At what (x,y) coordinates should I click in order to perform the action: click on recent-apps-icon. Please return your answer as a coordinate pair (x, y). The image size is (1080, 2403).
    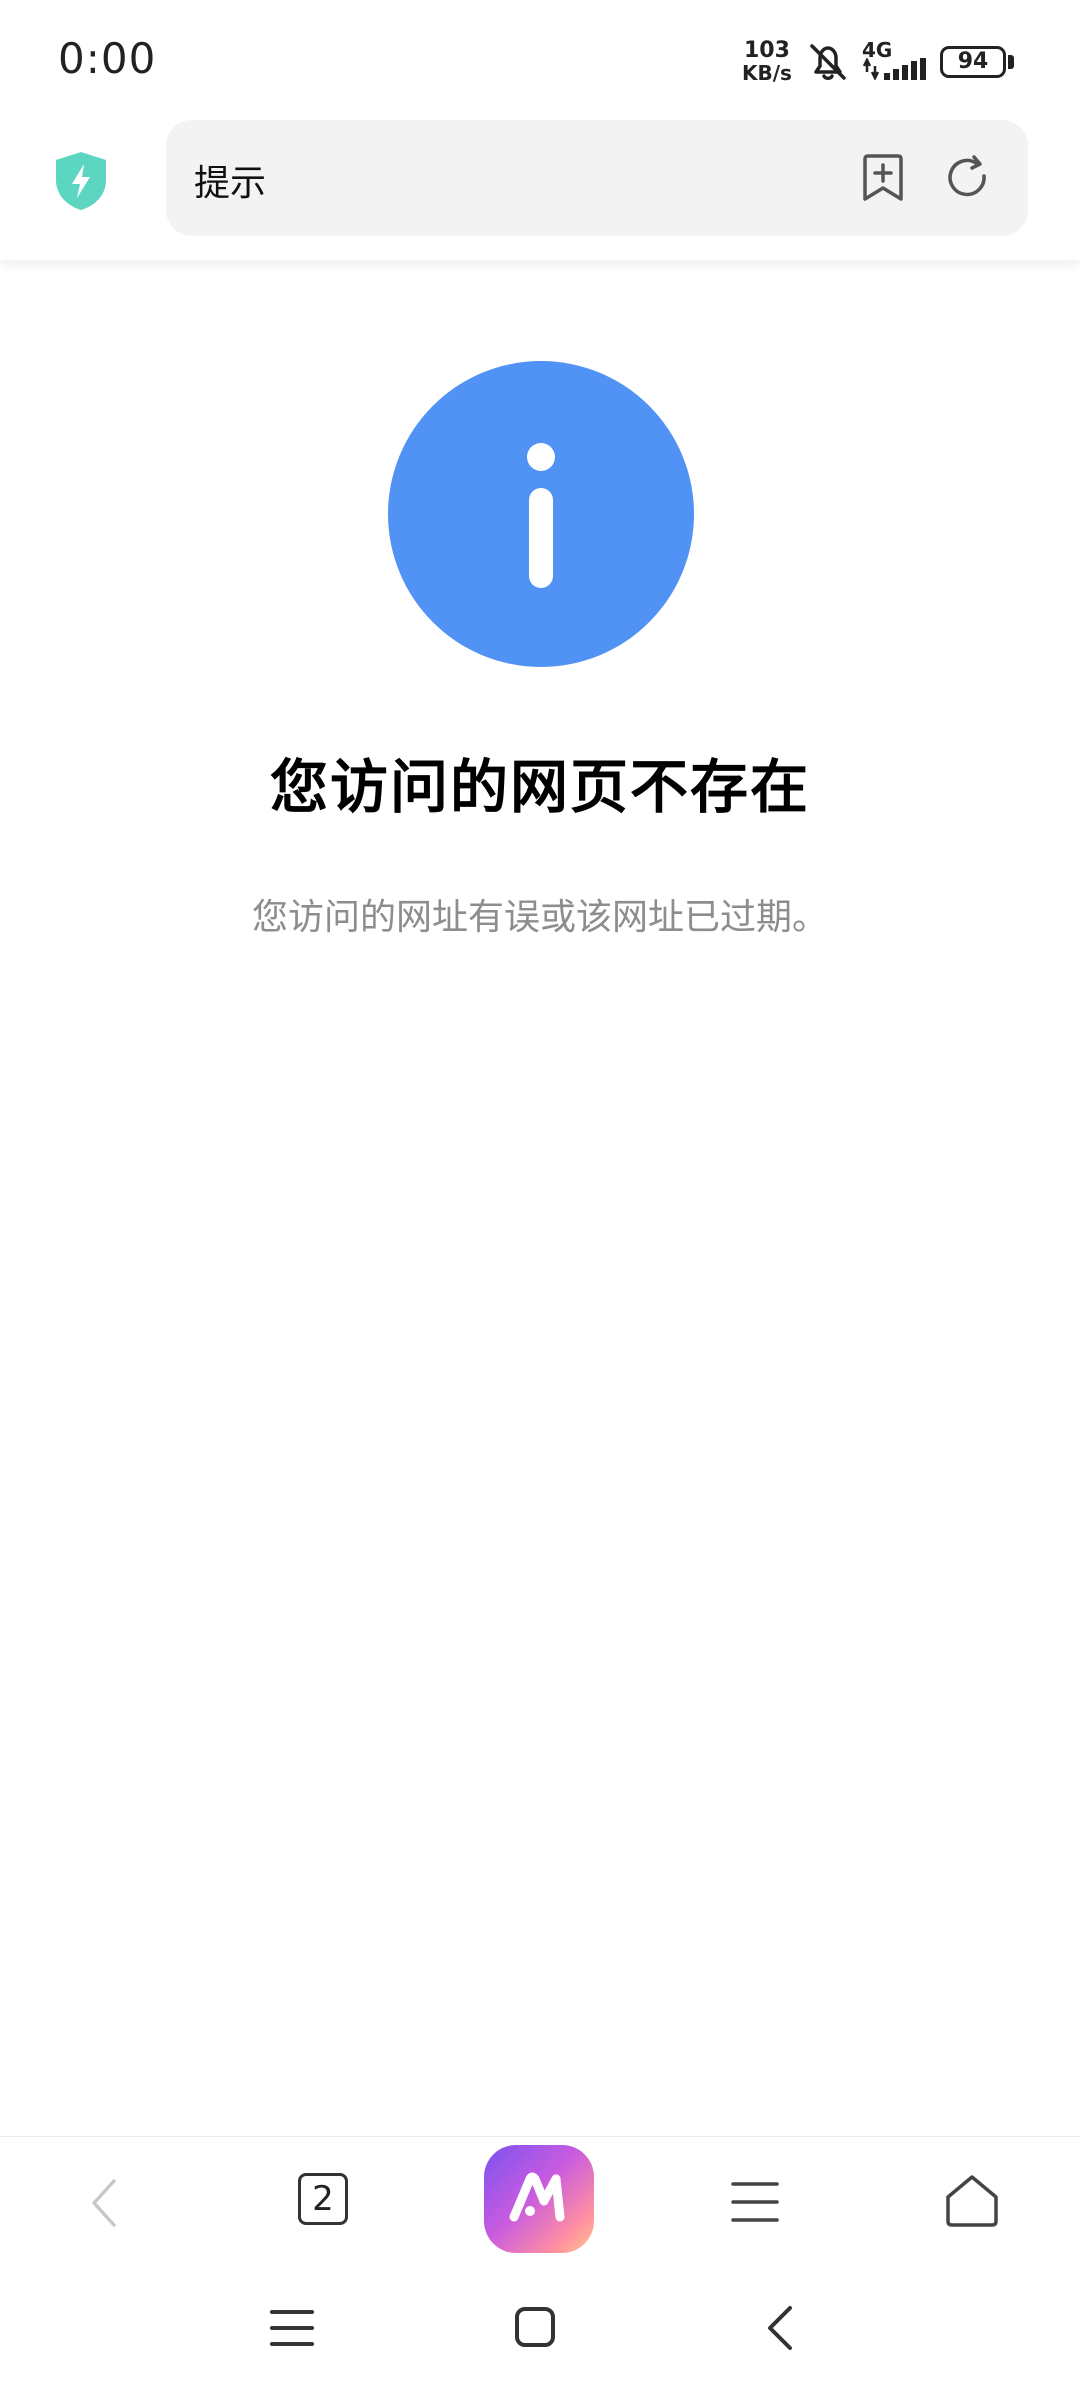
    Looking at the image, I should click on (292, 2328).